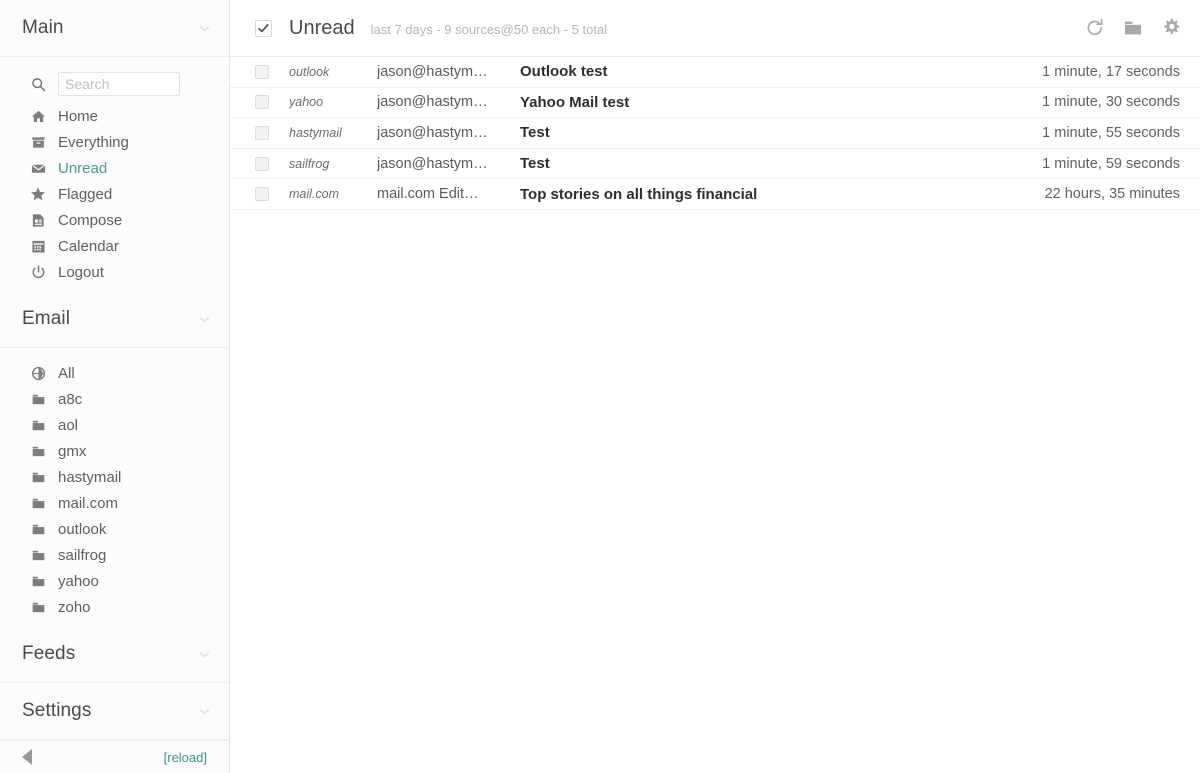 Image resolution: width=1200 pixels, height=773 pixels. I want to click on sidebar-item-aol: aol, so click(114, 425).